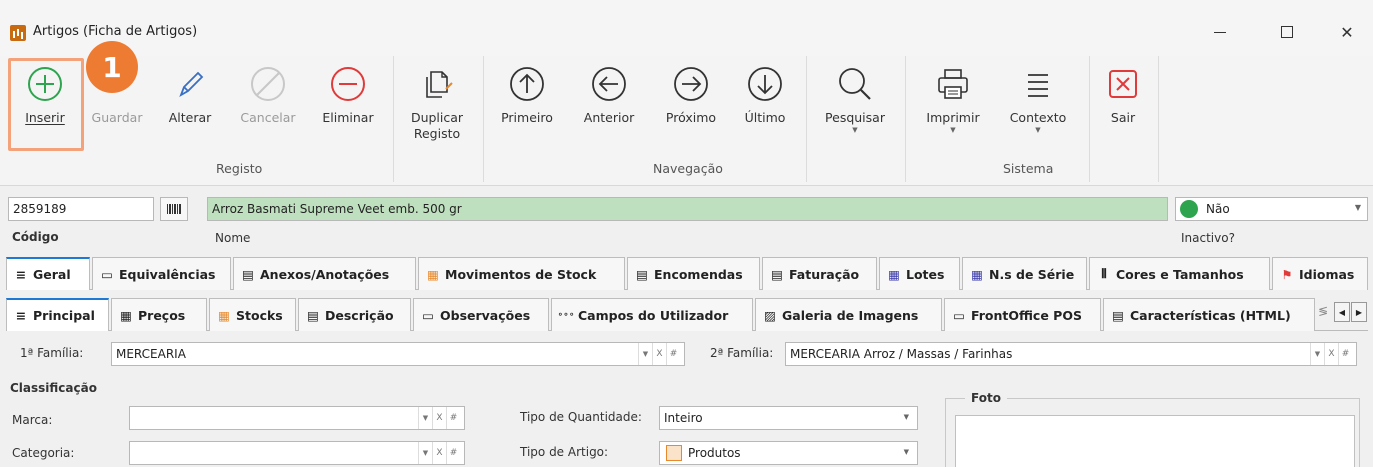  I want to click on printer-icon, so click(953, 84).